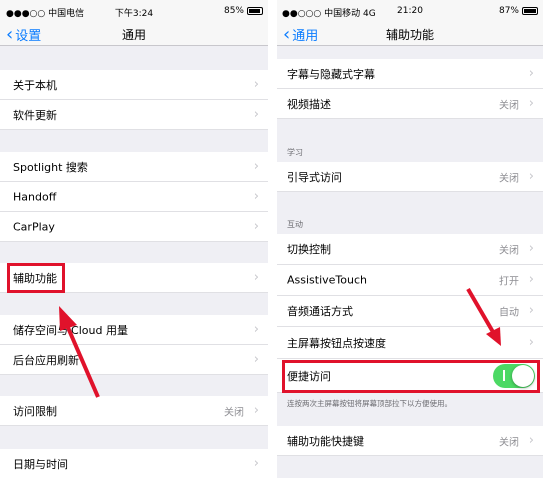  I want to click on row-restrictions: 访问限制 关闭 ›, so click(134, 411).